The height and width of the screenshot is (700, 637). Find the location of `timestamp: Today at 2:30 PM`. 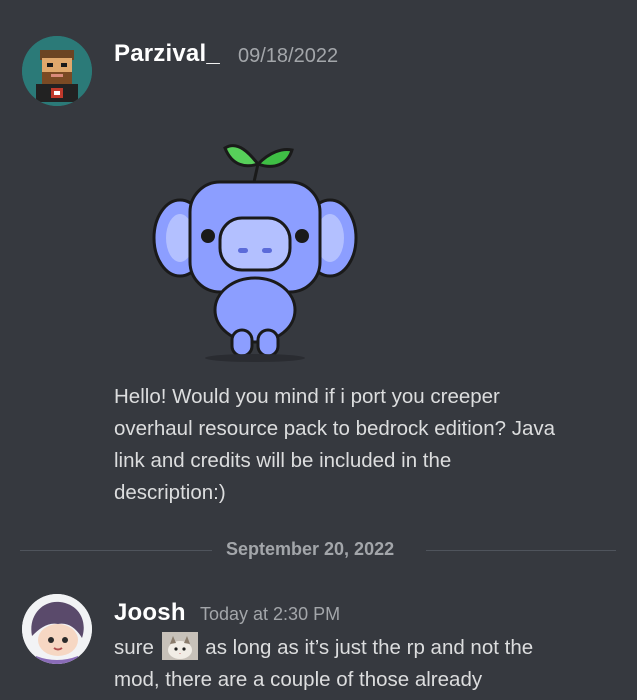

timestamp: Today at 2:30 PM is located at coordinates (270, 614).